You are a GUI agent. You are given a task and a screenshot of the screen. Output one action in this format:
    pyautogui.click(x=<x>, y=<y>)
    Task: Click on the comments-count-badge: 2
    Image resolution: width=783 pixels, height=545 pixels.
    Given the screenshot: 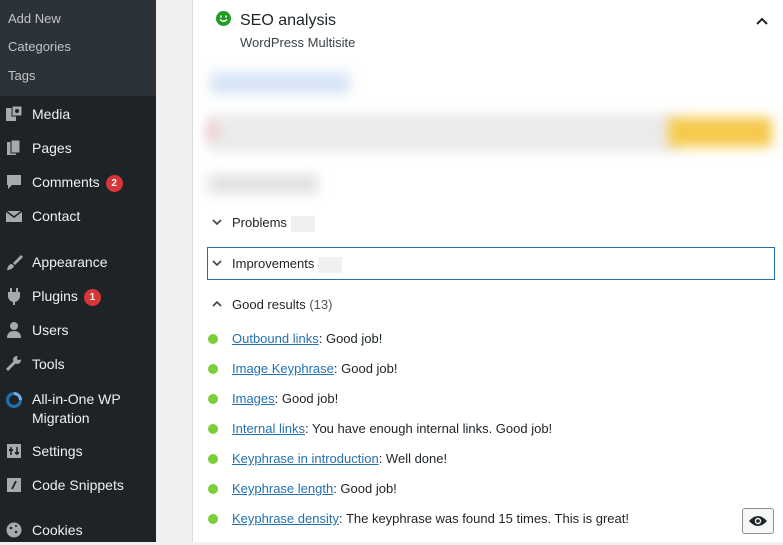 What is the action you would take?
    pyautogui.click(x=114, y=183)
    